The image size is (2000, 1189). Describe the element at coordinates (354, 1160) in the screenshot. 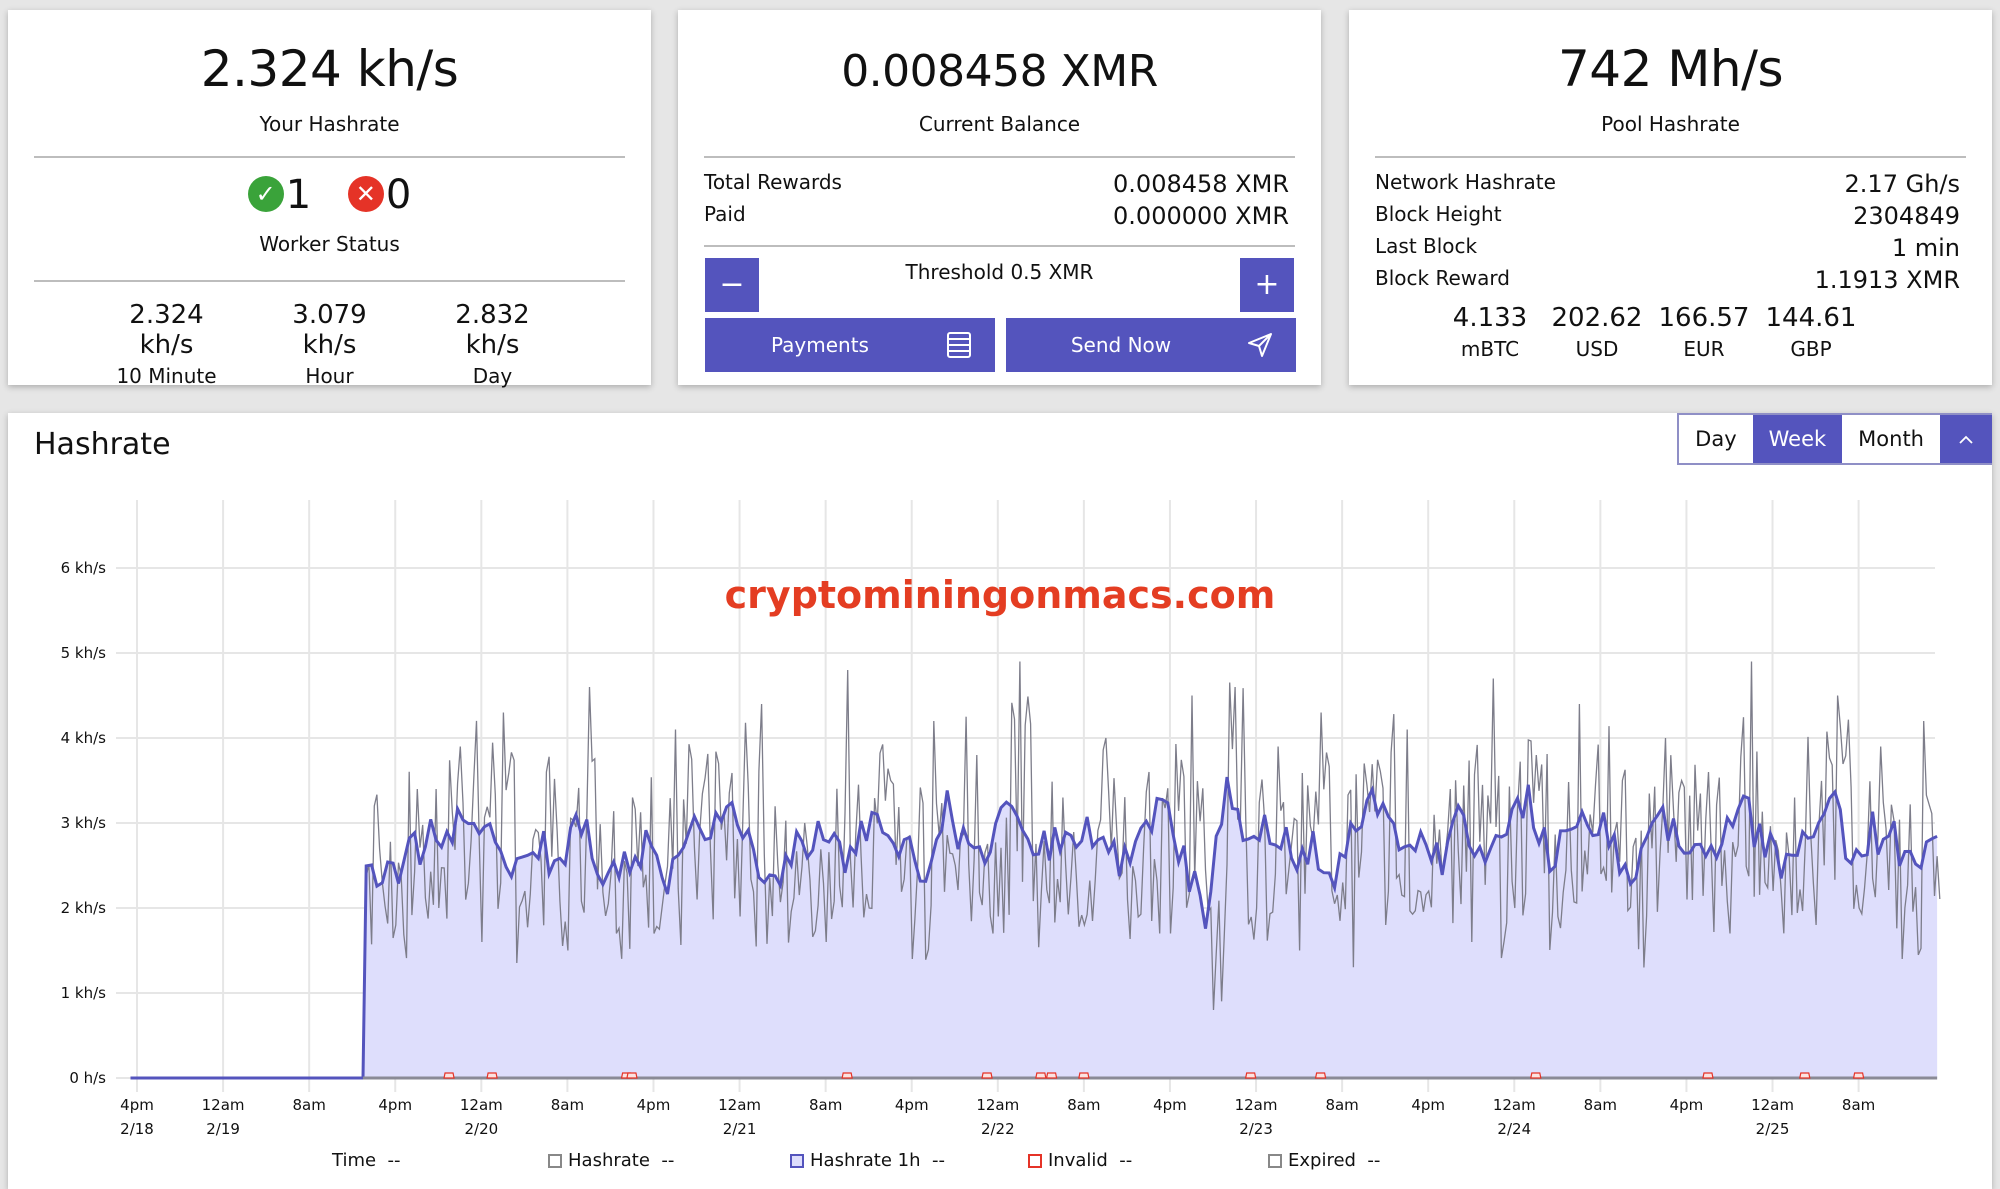

I see `legend-label: Time` at that location.